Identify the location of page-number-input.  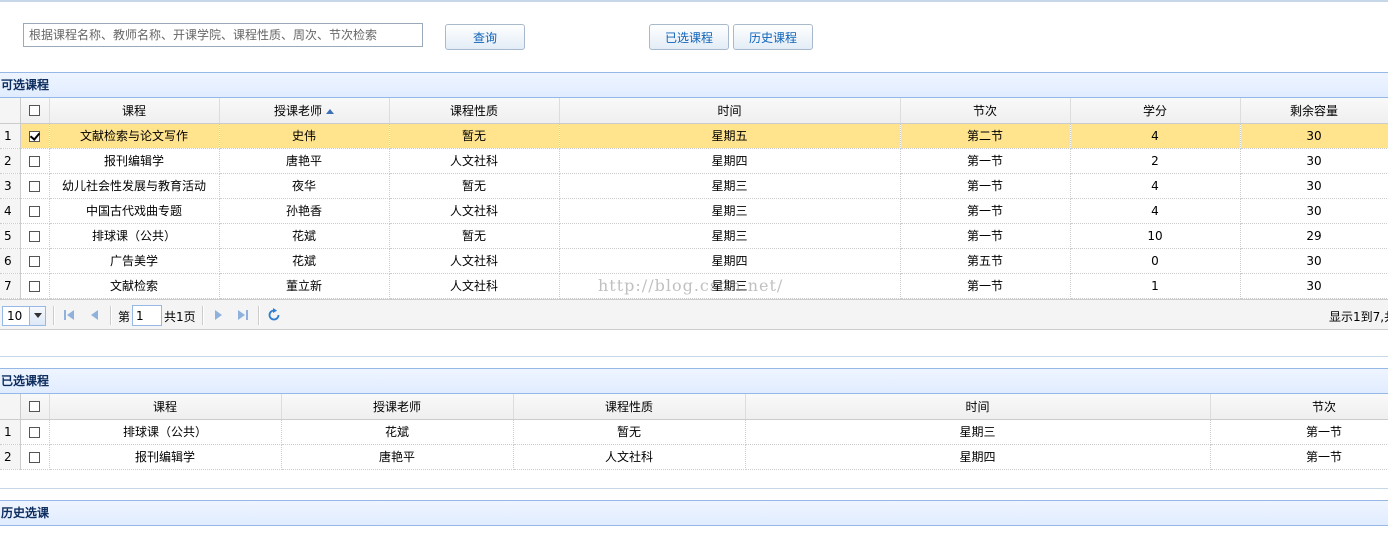
(147, 315).